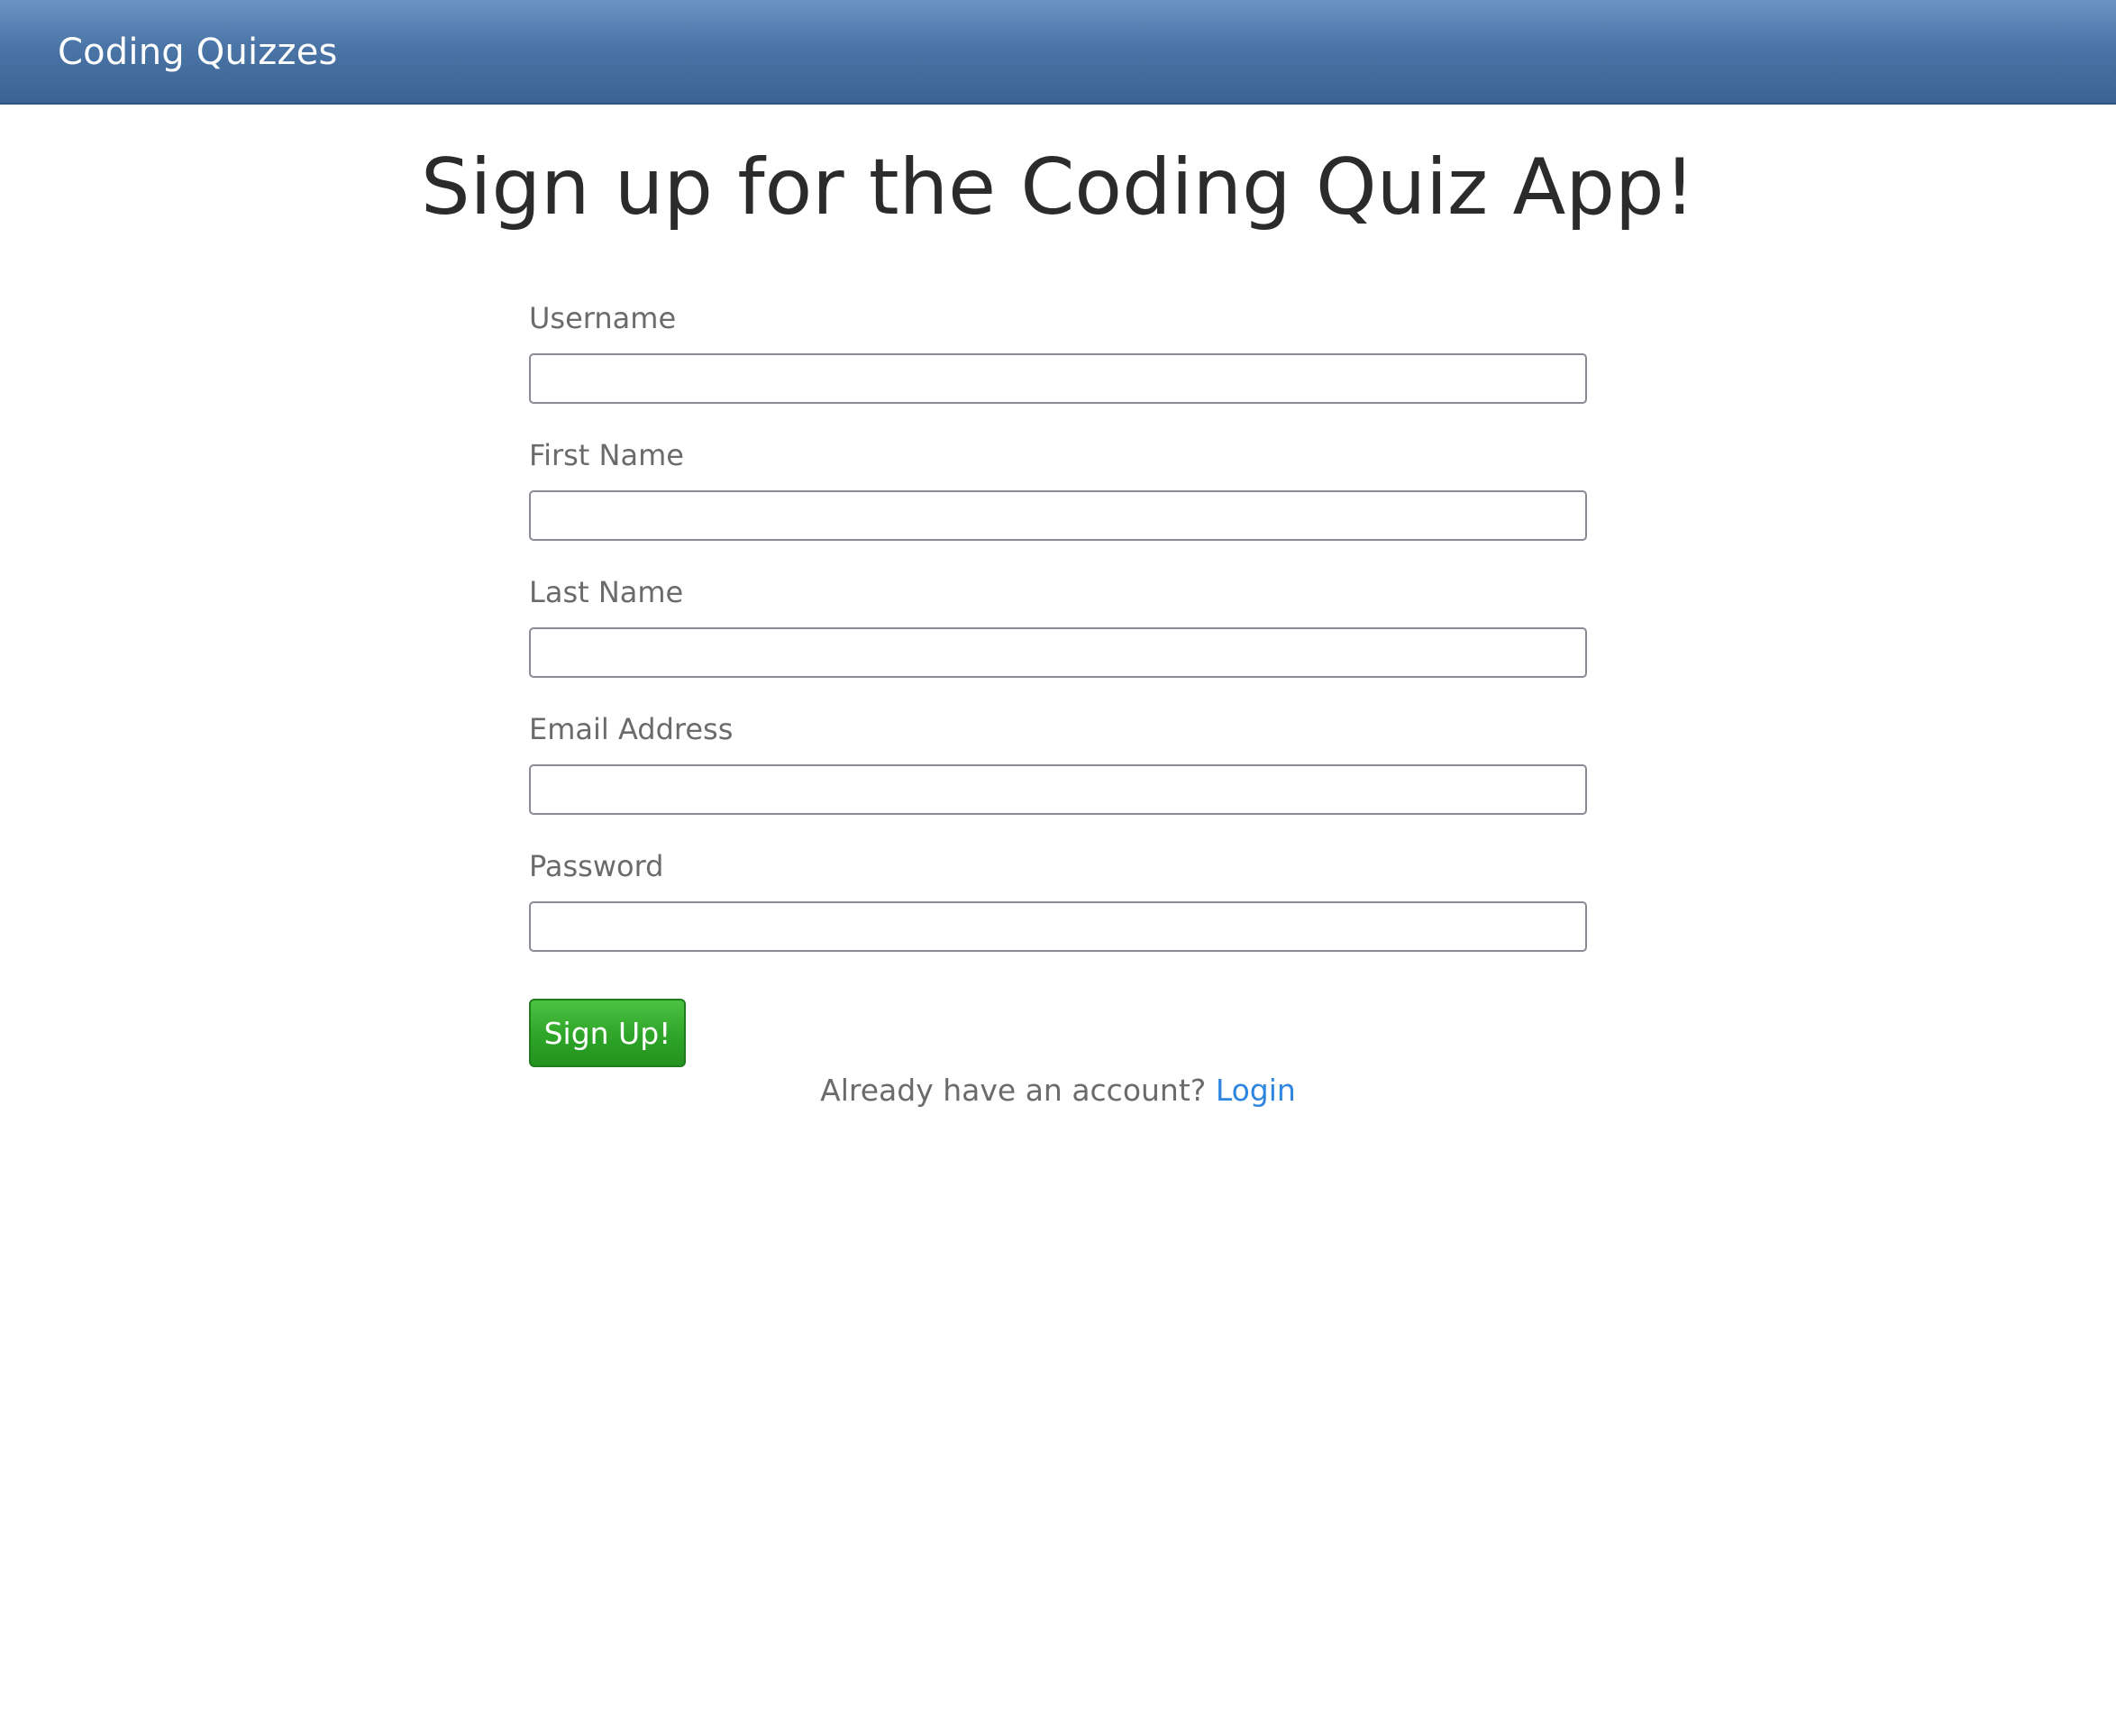  Describe the element at coordinates (1256, 1090) in the screenshot. I see `login-link: Login` at that location.